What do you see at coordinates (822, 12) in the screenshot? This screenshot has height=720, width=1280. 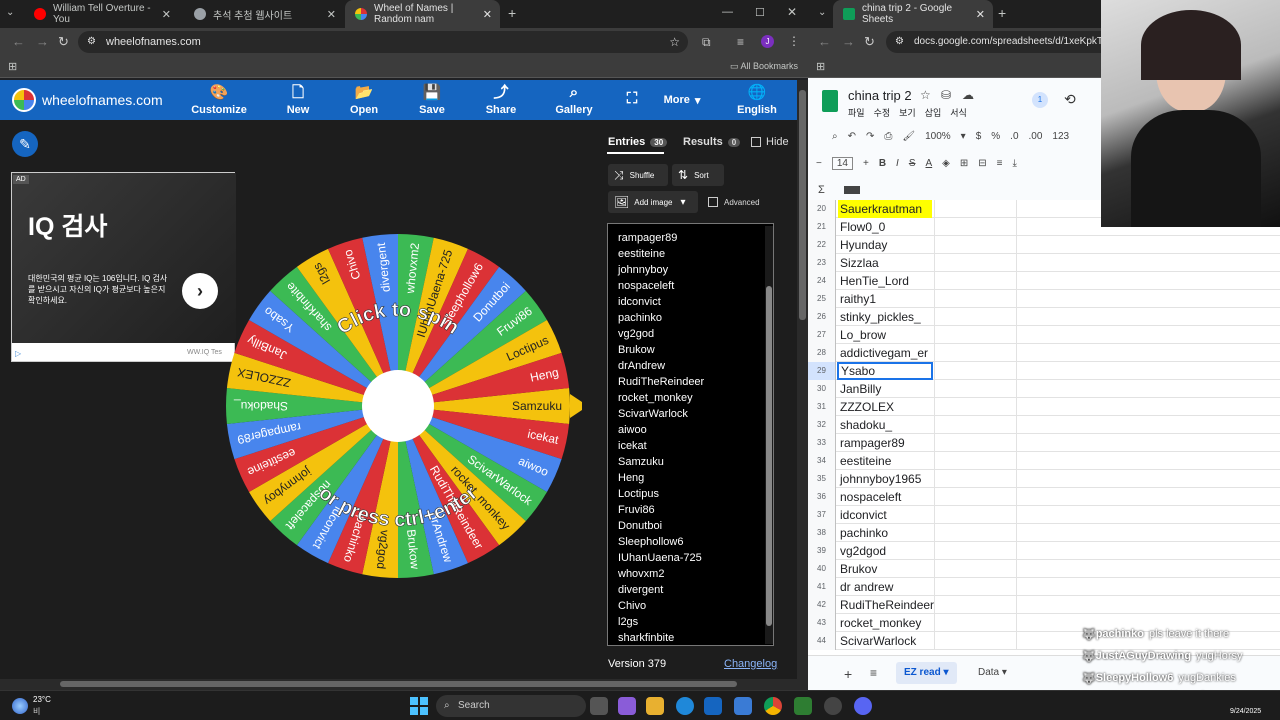 I see `tab-search-icon: ⌄` at bounding box center [822, 12].